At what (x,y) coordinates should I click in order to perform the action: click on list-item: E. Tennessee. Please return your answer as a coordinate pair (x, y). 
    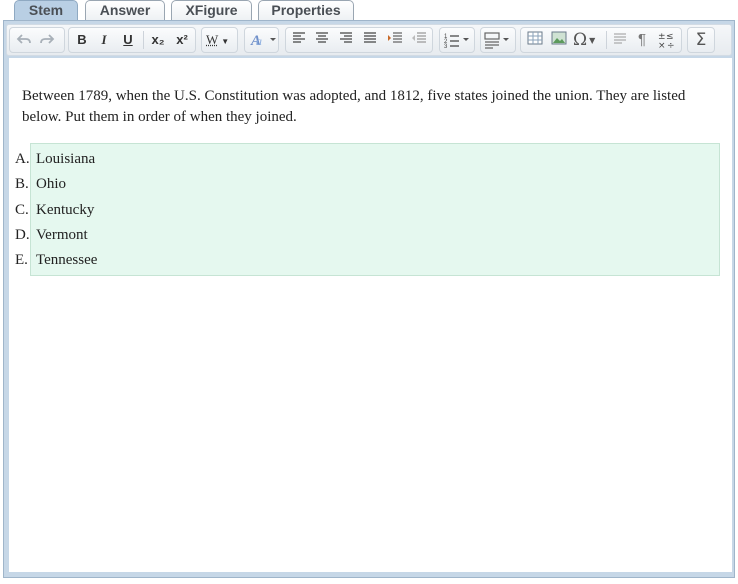
    Looking at the image, I should click on (363, 260).